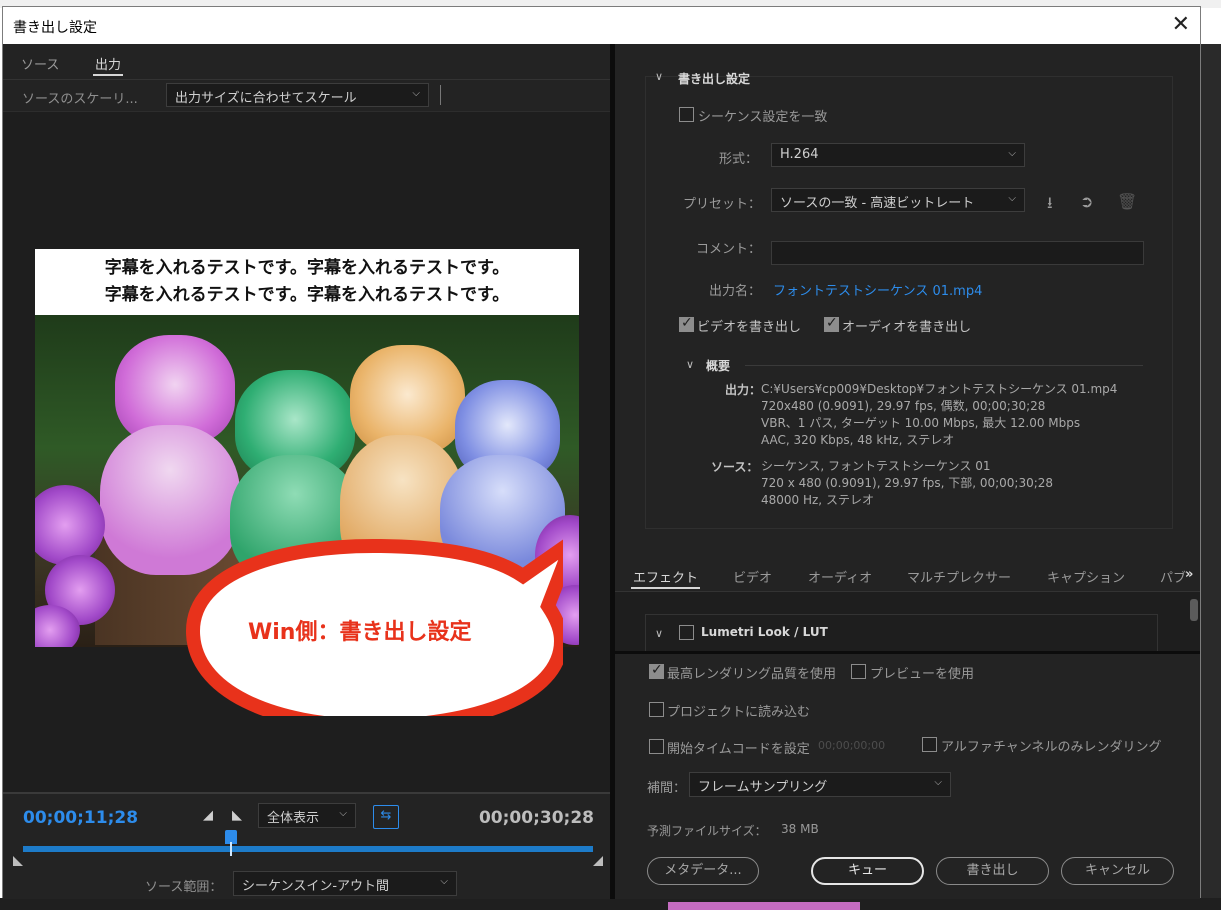  I want to click on background-app-bottom, so click(610, 904).